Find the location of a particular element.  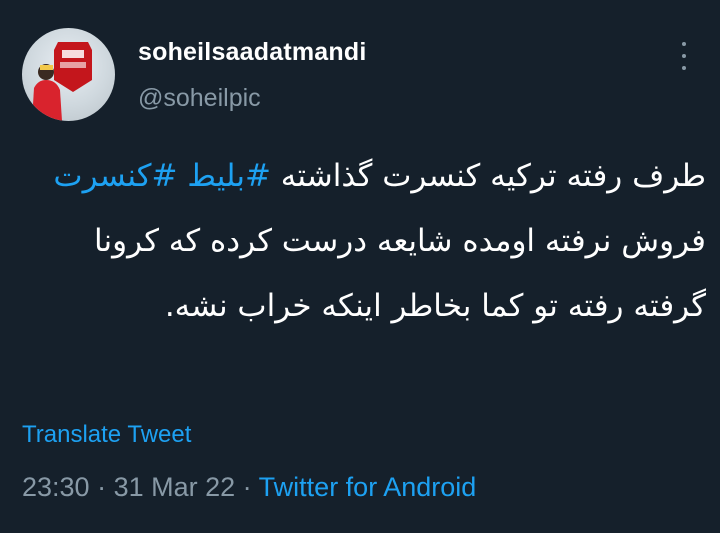

three-dots-vertical-icon is located at coordinates (684, 44).